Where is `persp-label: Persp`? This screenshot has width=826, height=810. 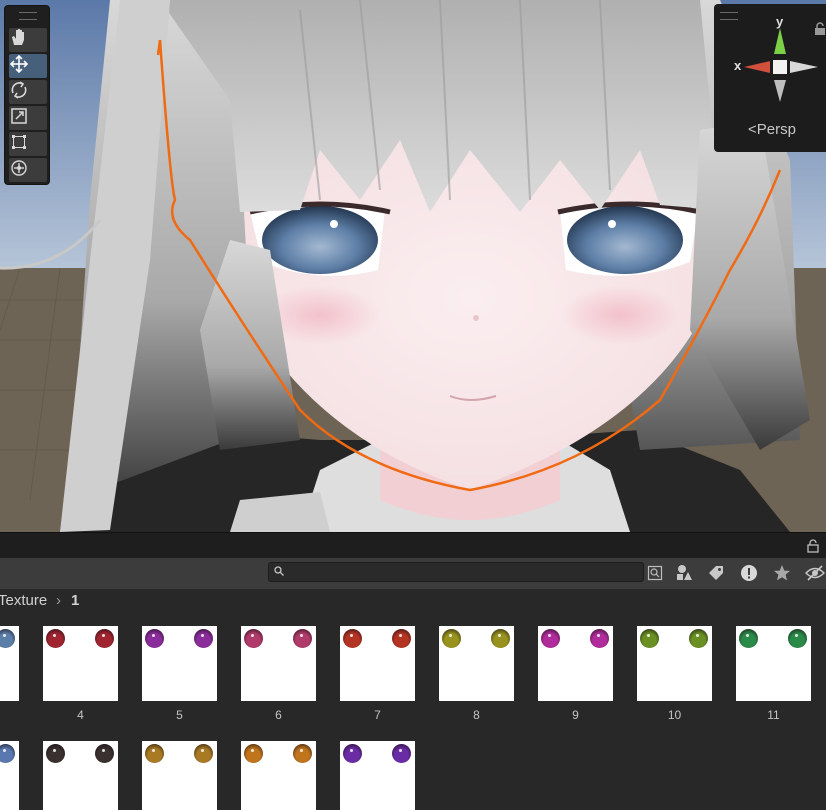
persp-label: Persp is located at coordinates (776, 129).